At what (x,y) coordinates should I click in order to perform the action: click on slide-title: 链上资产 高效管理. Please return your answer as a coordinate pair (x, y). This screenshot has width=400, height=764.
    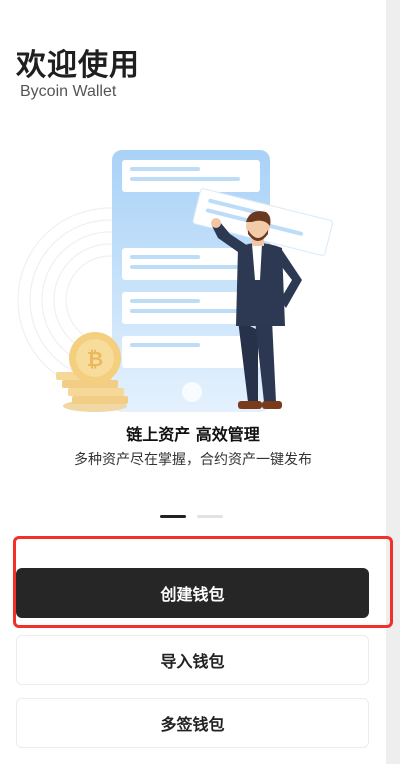
    Looking at the image, I should click on (193, 434).